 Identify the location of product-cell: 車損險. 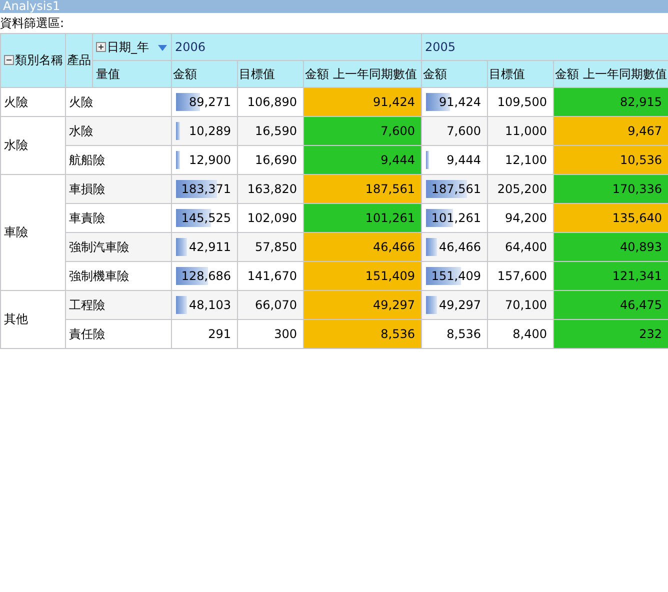
(119, 189).